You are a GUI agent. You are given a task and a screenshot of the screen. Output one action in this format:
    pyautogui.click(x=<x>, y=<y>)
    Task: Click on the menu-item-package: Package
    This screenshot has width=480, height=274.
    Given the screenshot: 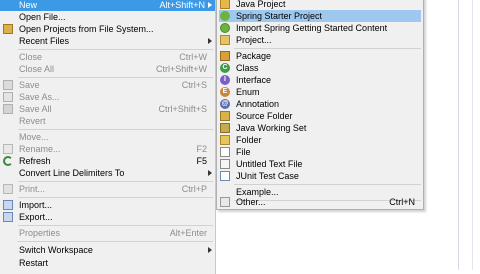 What is the action you would take?
    pyautogui.click(x=320, y=56)
    